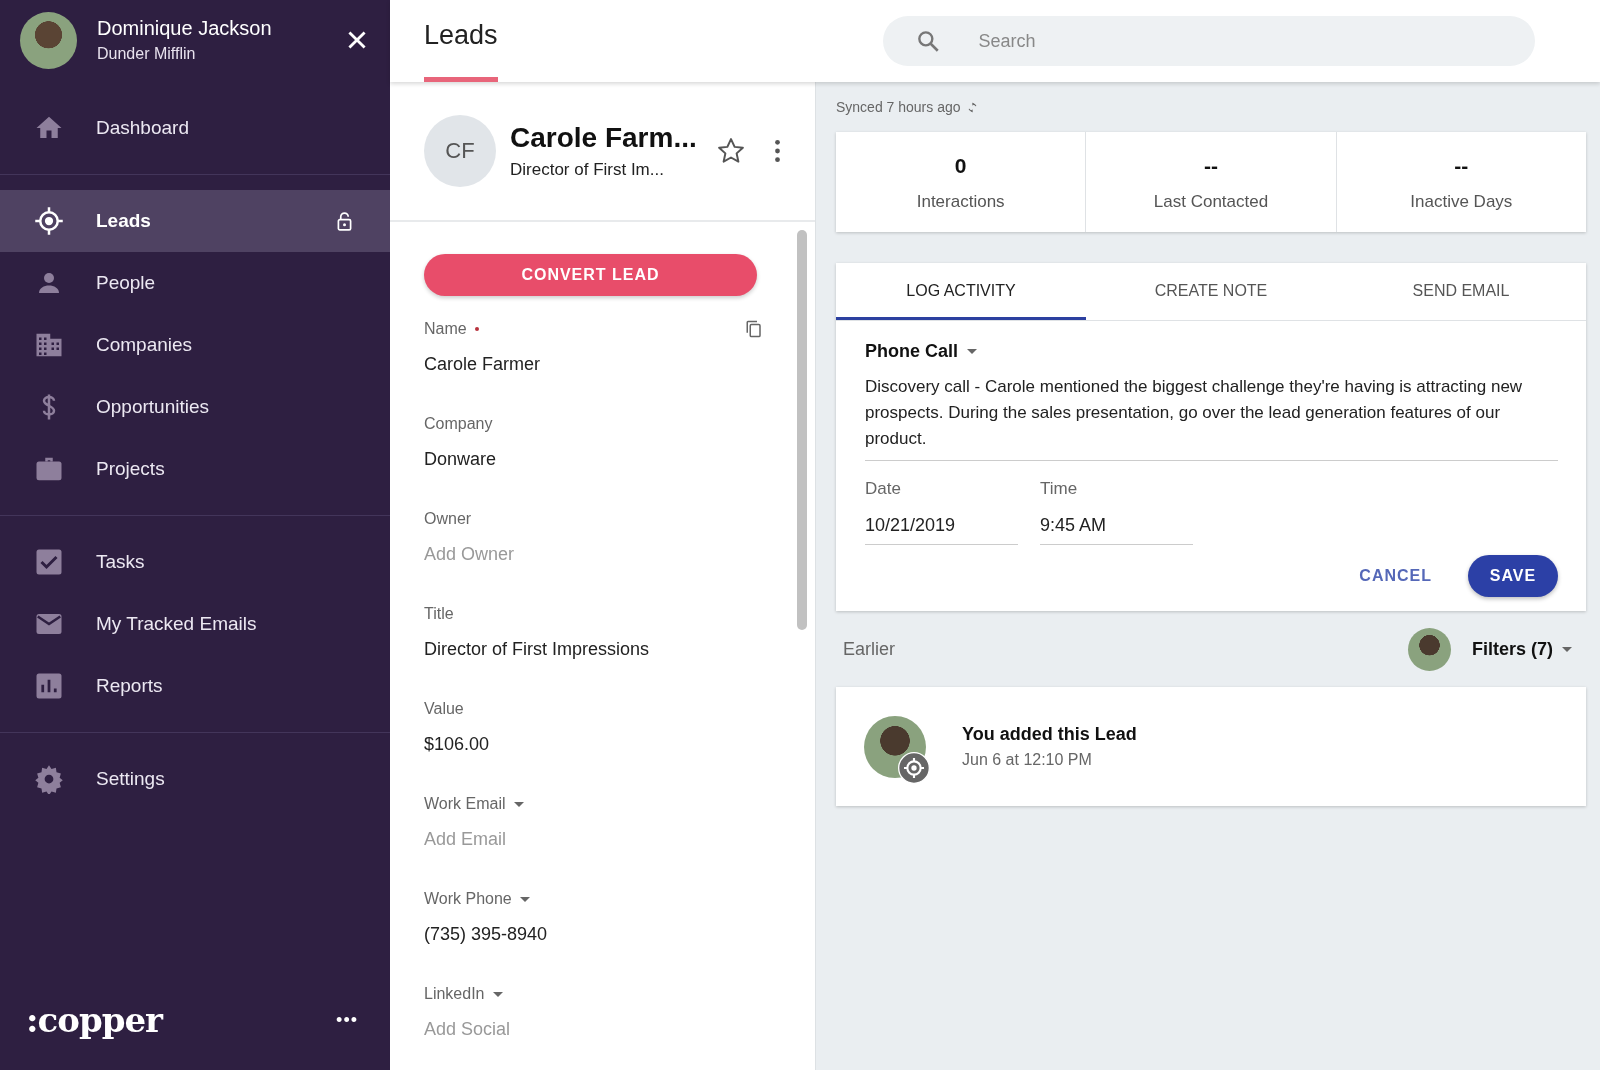 Image resolution: width=1600 pixels, height=1070 pixels. Describe the element at coordinates (898, 107) in the screenshot. I see `sync-status: Synced 7 hours ago` at that location.